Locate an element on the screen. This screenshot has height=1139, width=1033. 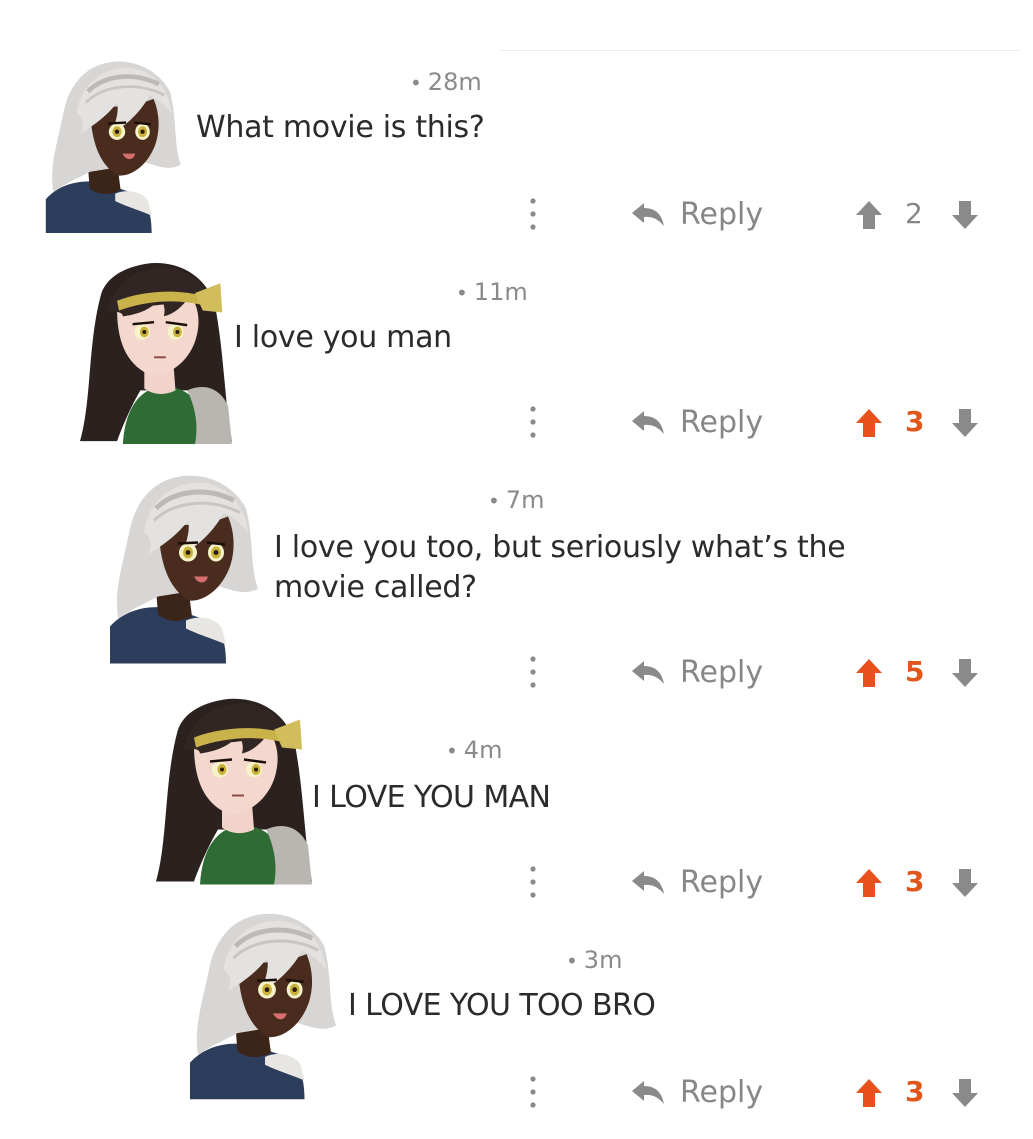
comment-meta: • 11m is located at coordinates (492, 292).